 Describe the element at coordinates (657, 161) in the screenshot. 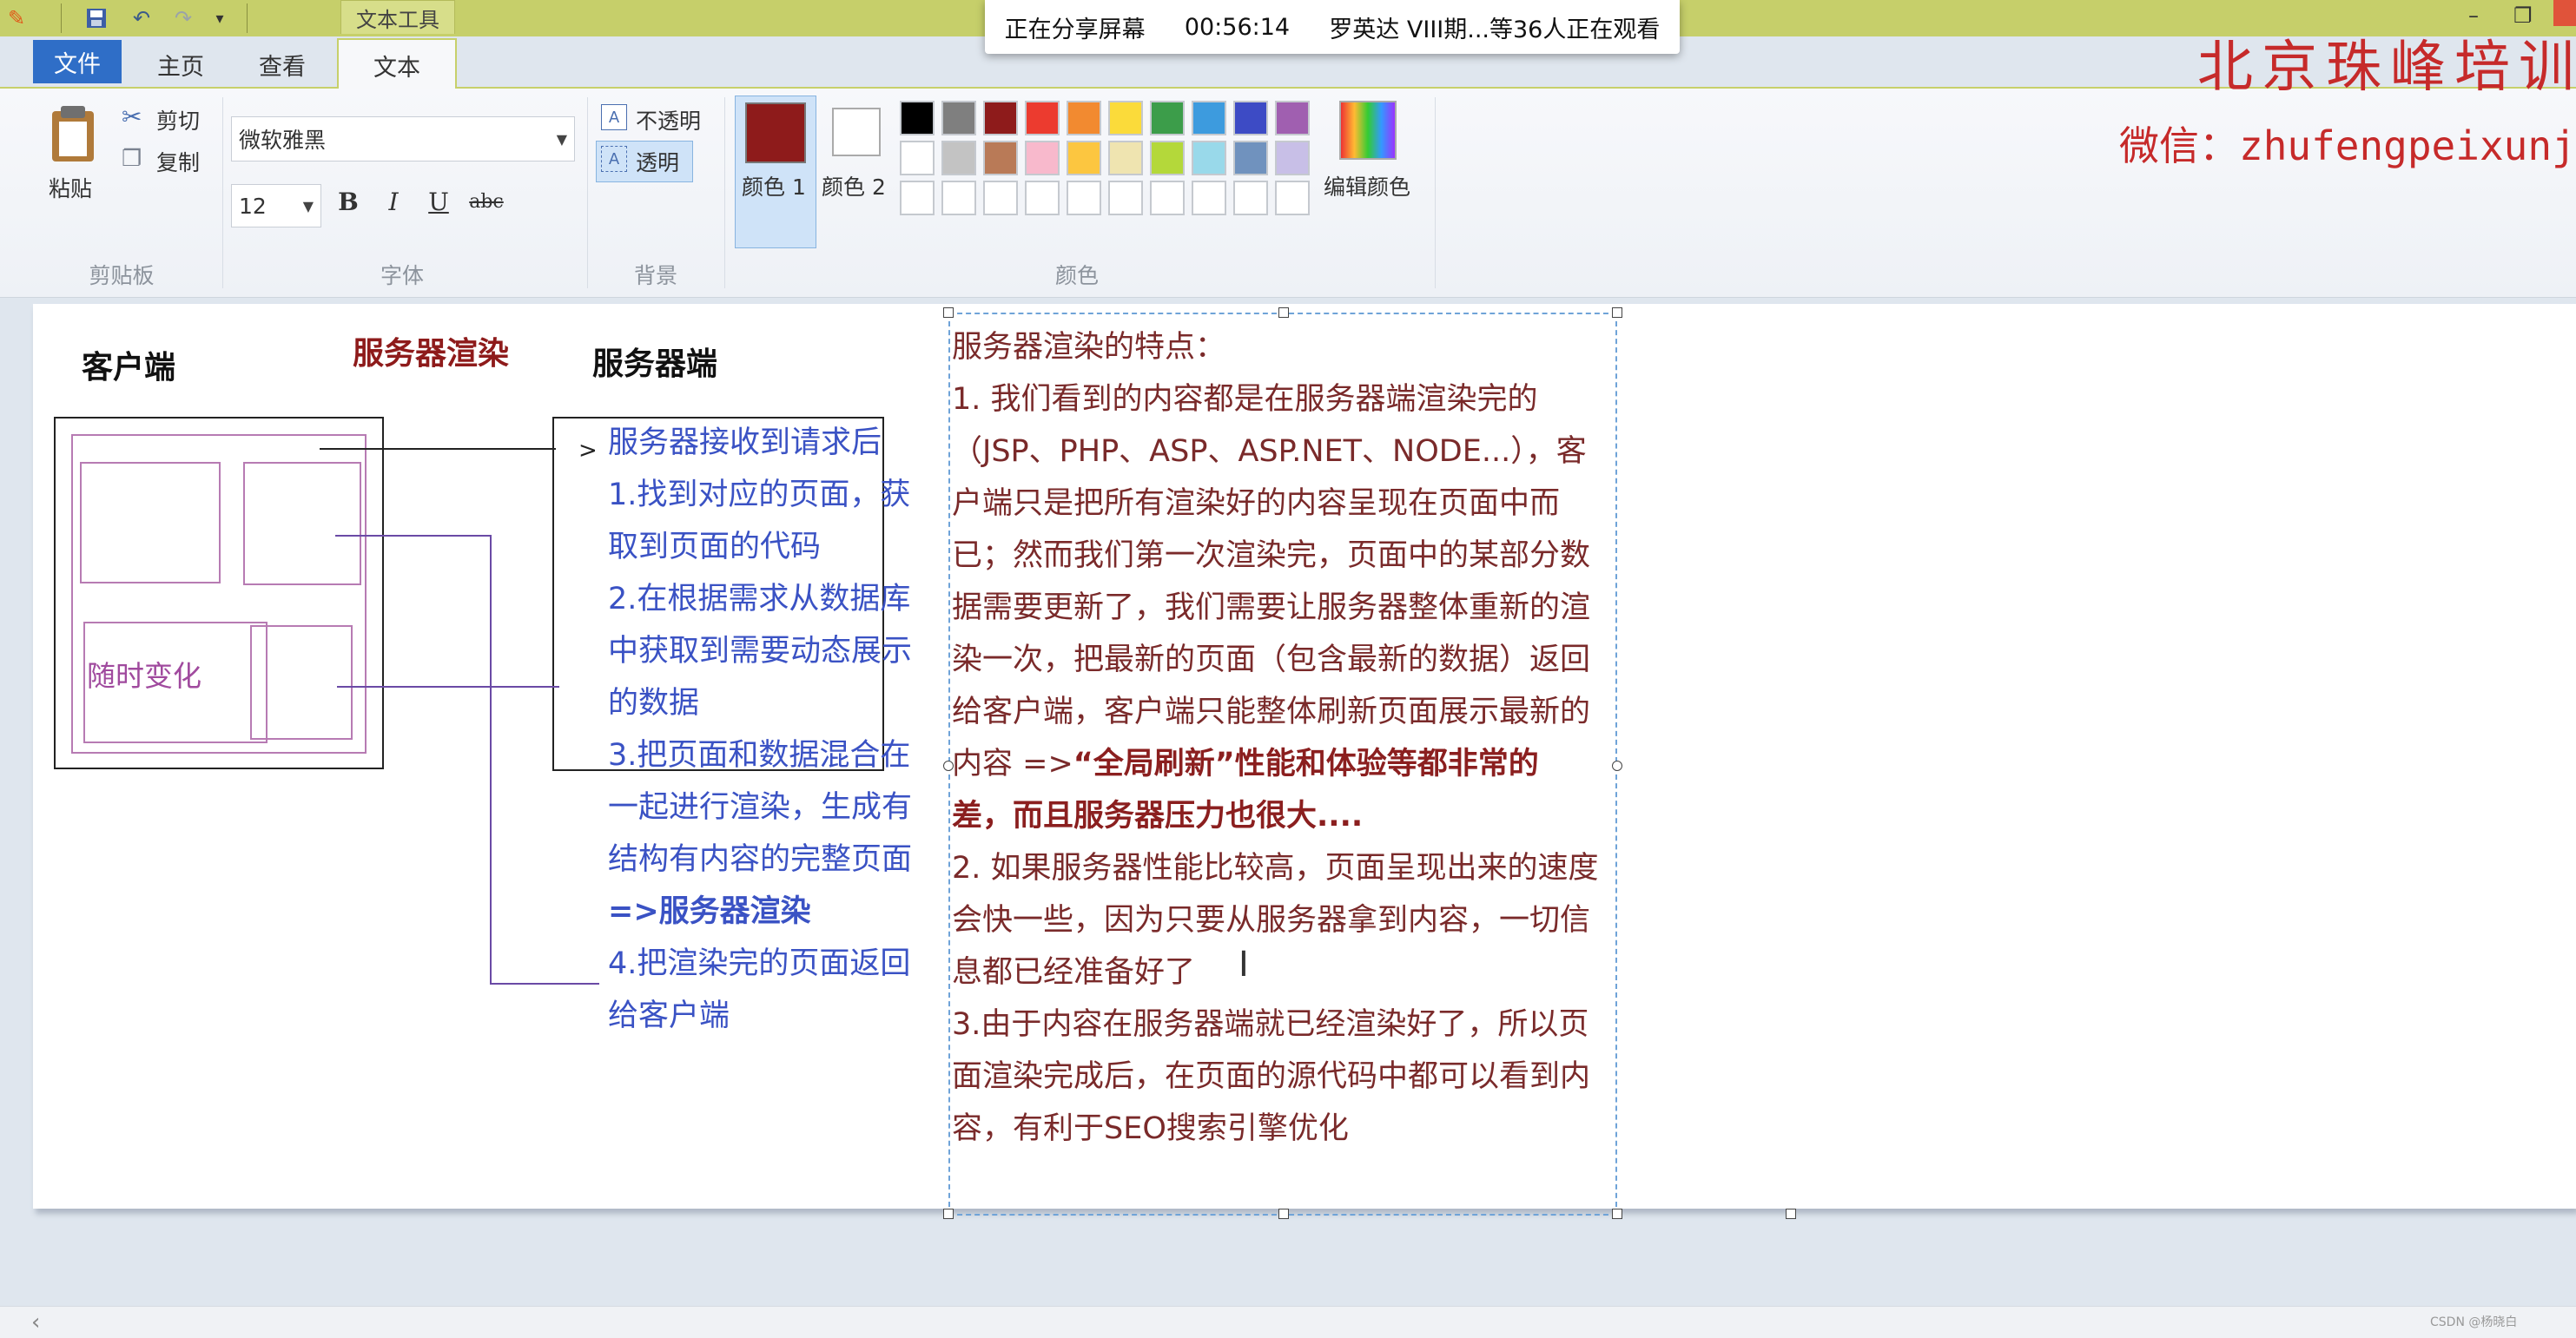

I see `transparent-button: 透明` at that location.